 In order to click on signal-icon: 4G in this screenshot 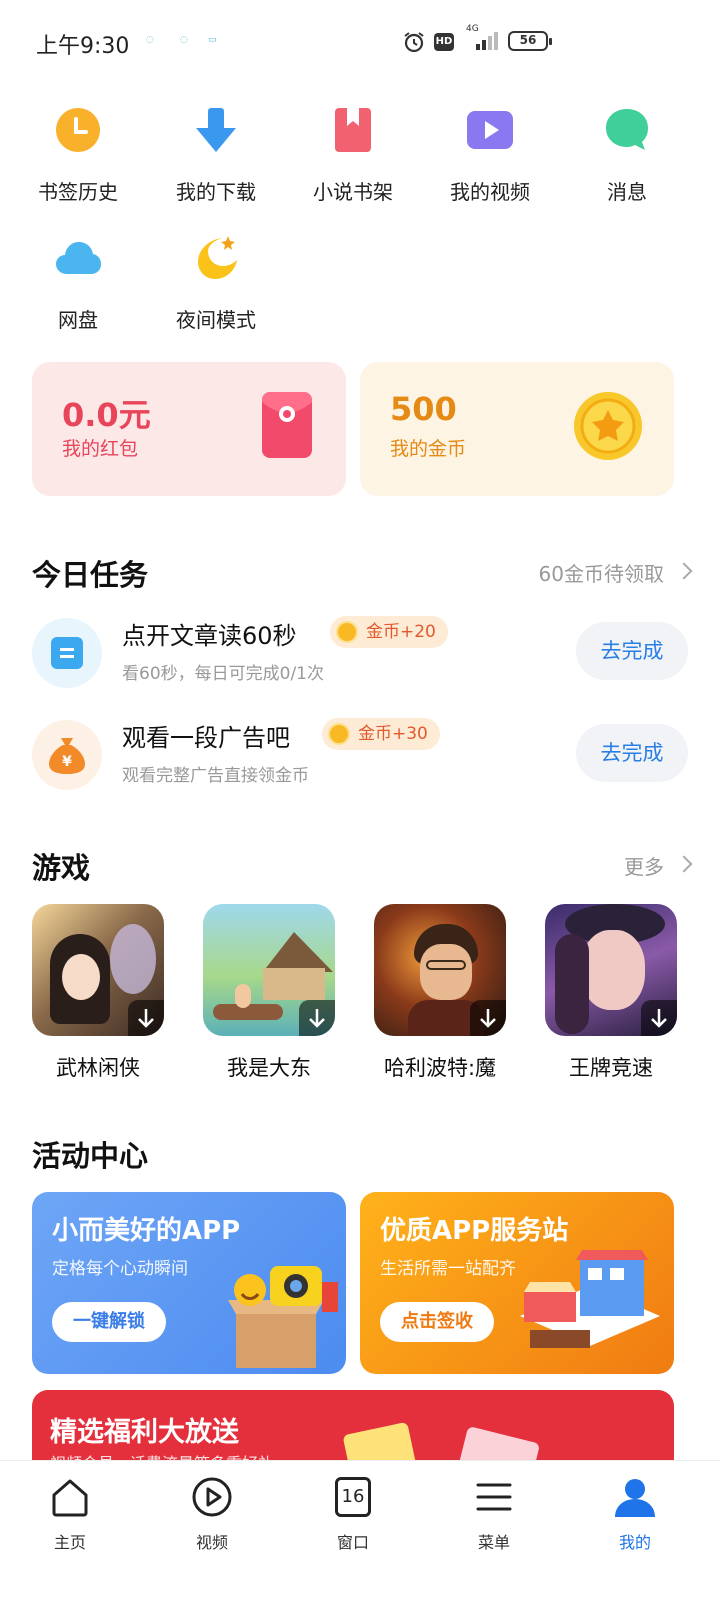, I will do `click(484, 38)`.